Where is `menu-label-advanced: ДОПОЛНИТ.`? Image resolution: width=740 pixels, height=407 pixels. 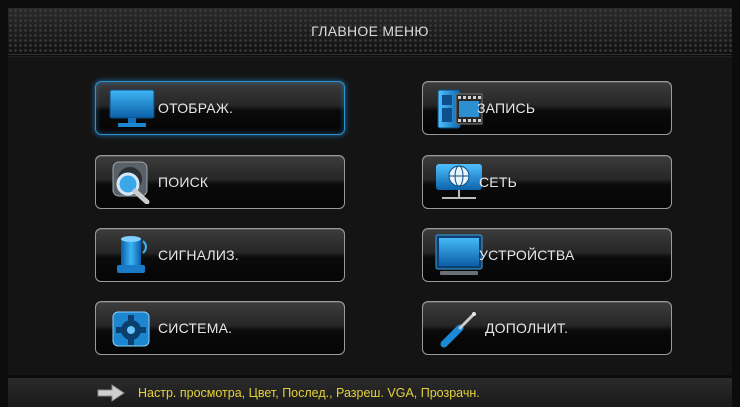
menu-label-advanced: ДОПОЛНИТ. is located at coordinates (527, 328).